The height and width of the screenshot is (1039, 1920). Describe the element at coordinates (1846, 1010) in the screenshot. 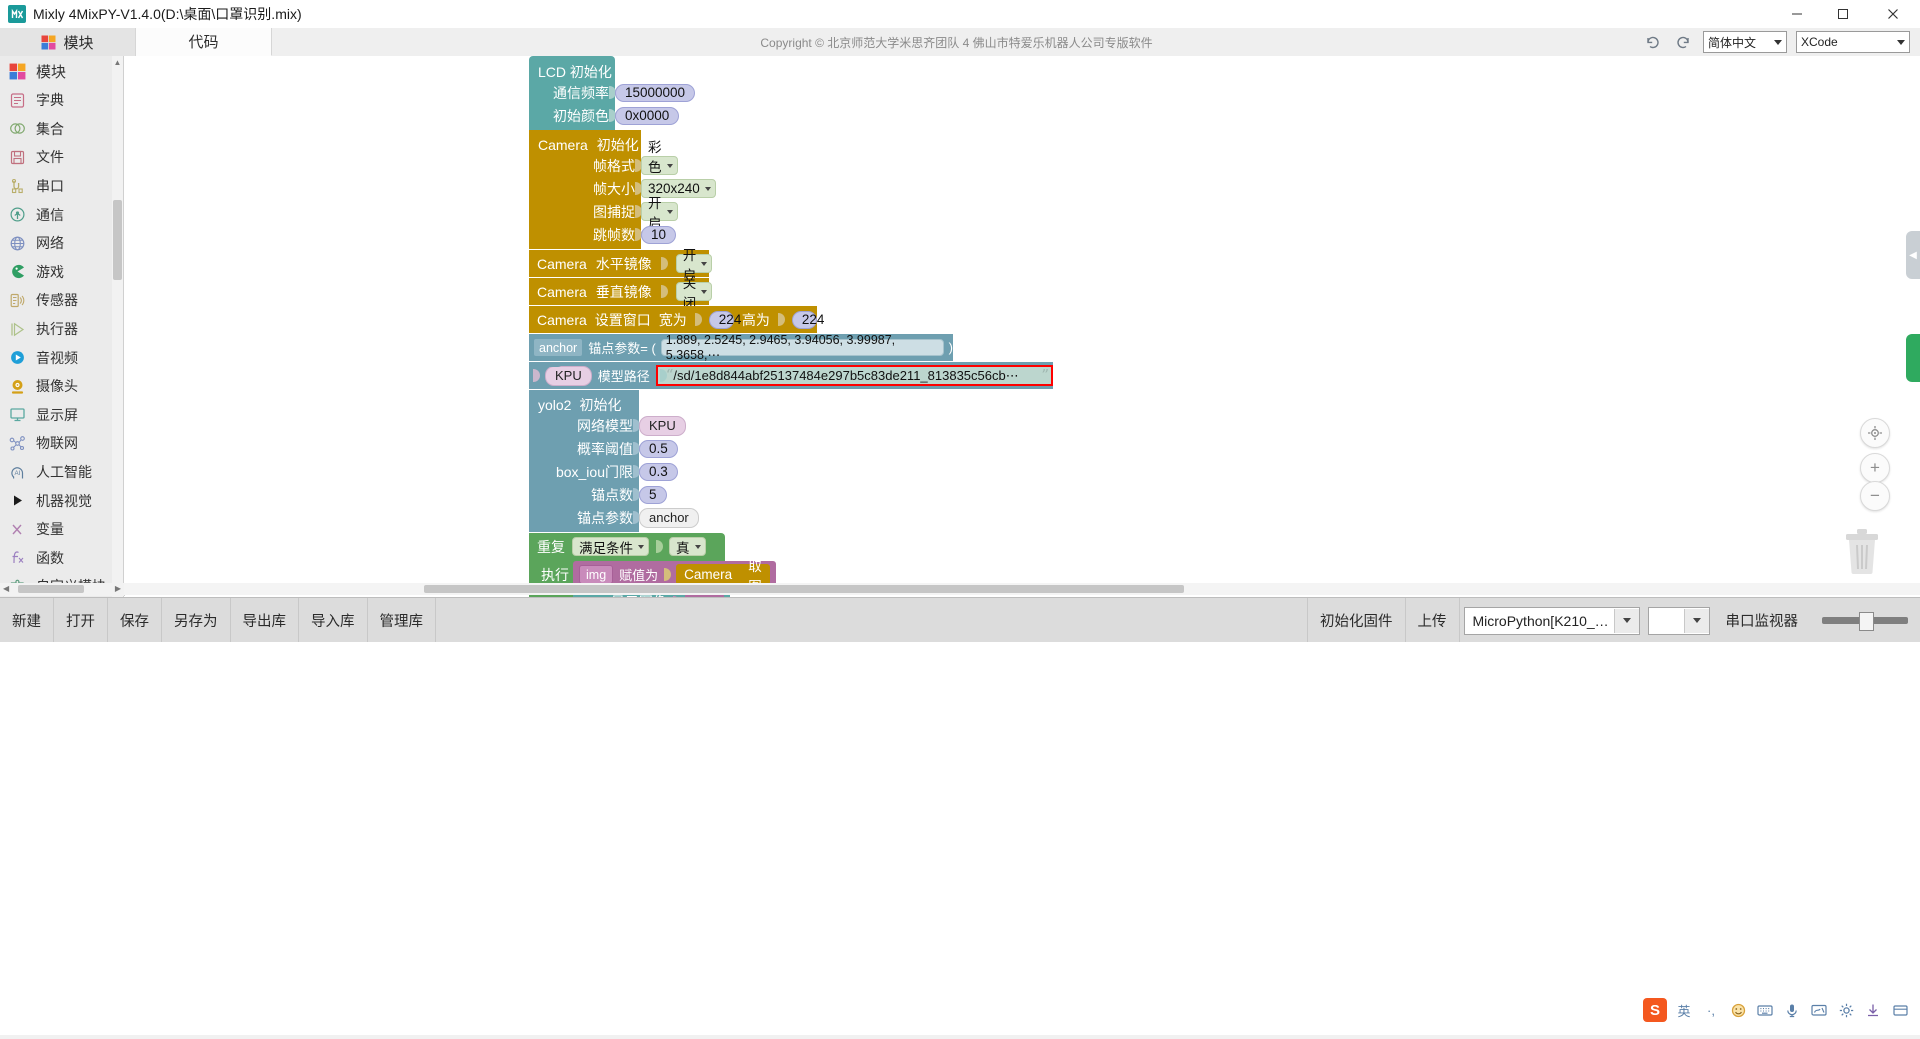

I see `ime-settings-icon` at that location.